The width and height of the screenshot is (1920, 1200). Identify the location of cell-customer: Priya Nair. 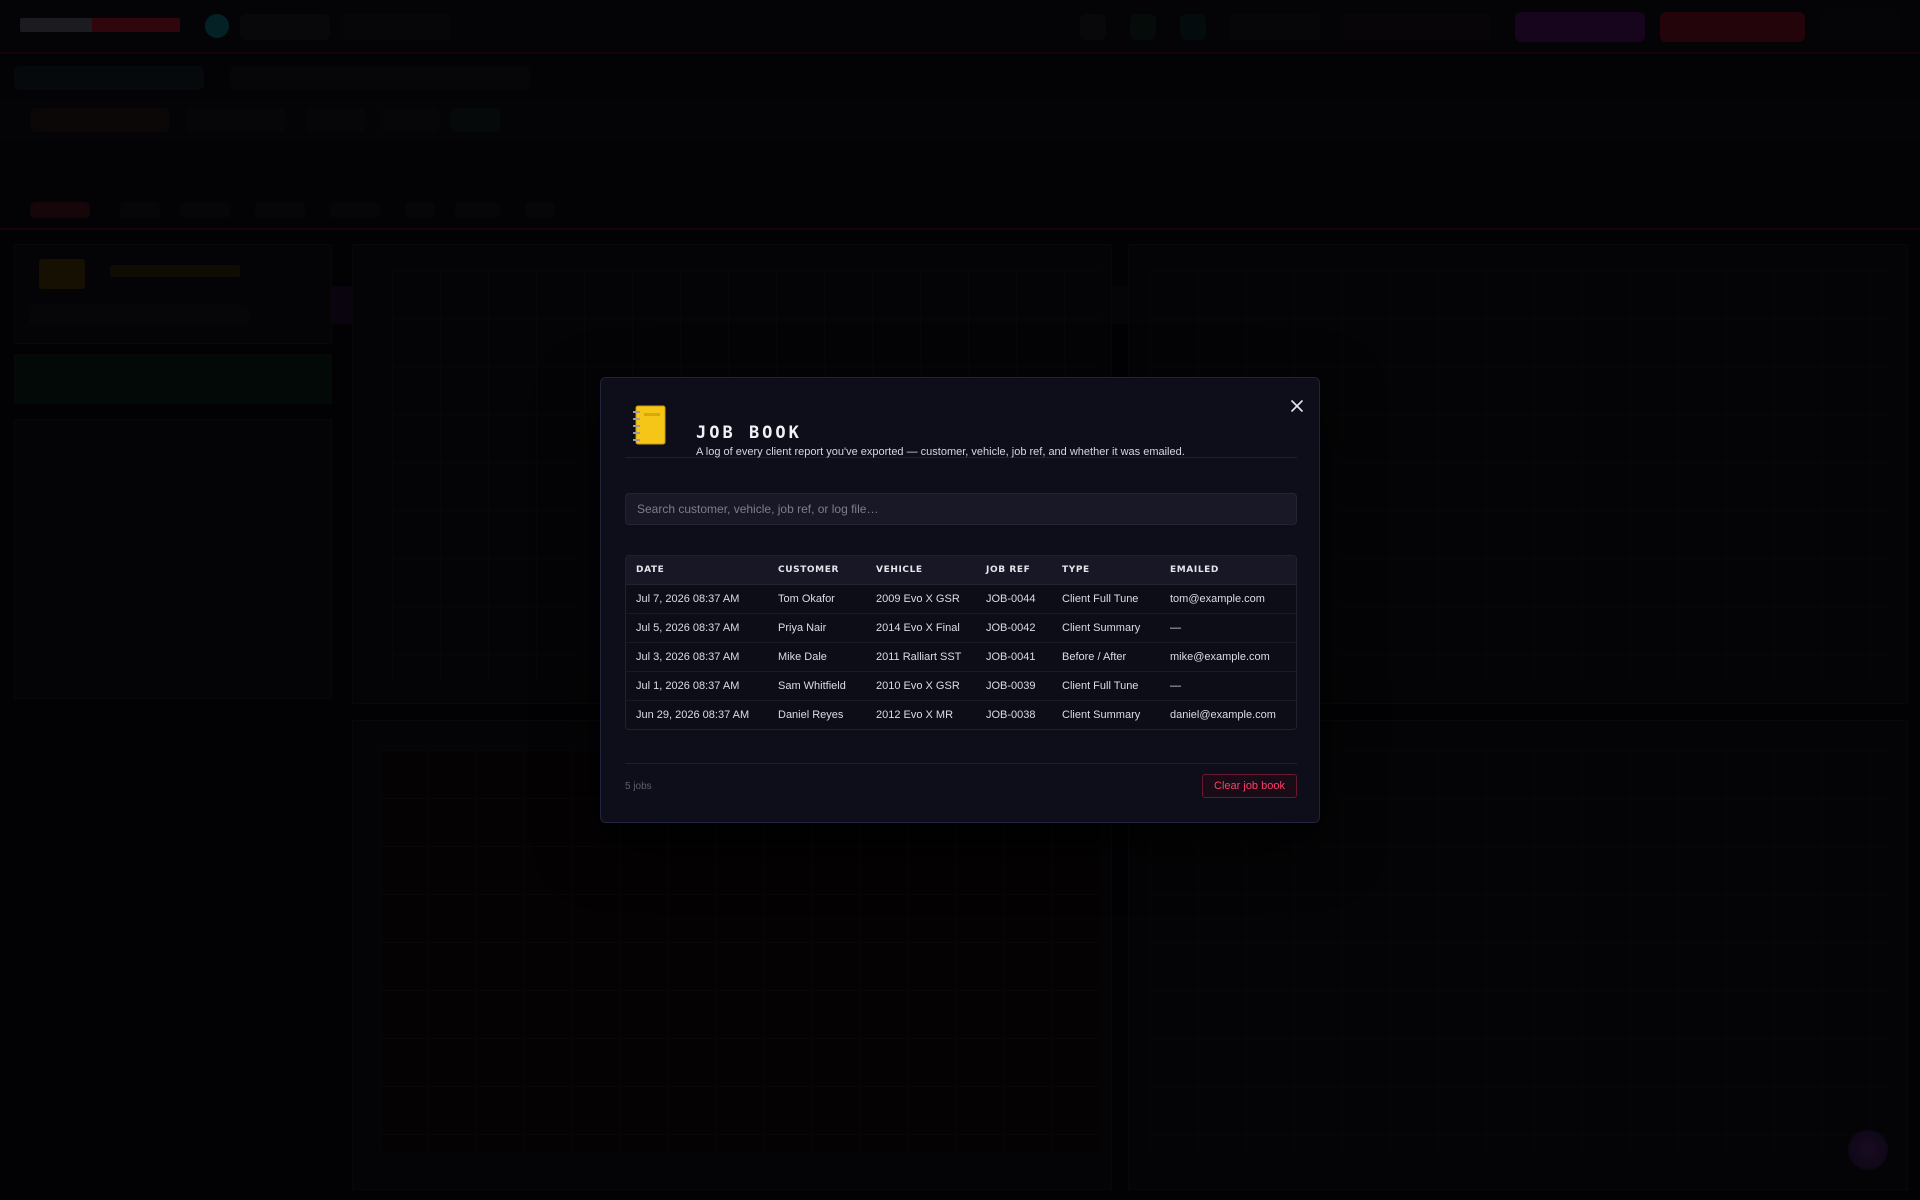
(802, 627).